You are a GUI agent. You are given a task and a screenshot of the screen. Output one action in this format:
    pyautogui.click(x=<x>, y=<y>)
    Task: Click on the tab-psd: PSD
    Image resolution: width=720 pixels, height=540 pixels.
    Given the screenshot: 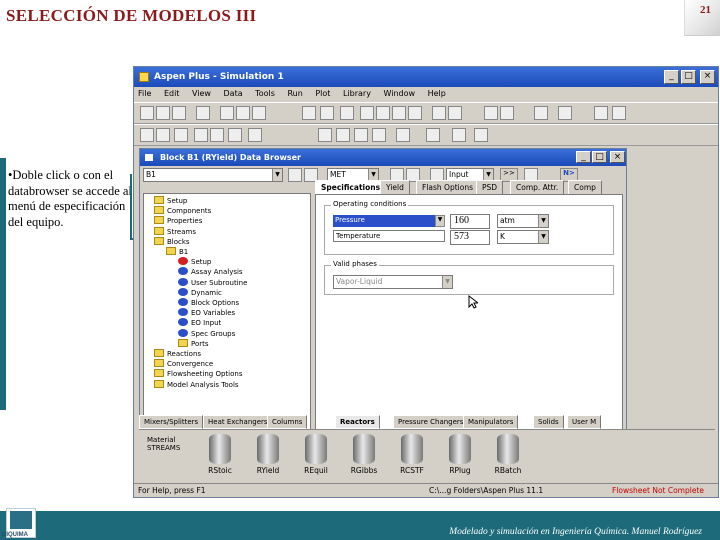 What is the action you would take?
    pyautogui.click(x=490, y=187)
    